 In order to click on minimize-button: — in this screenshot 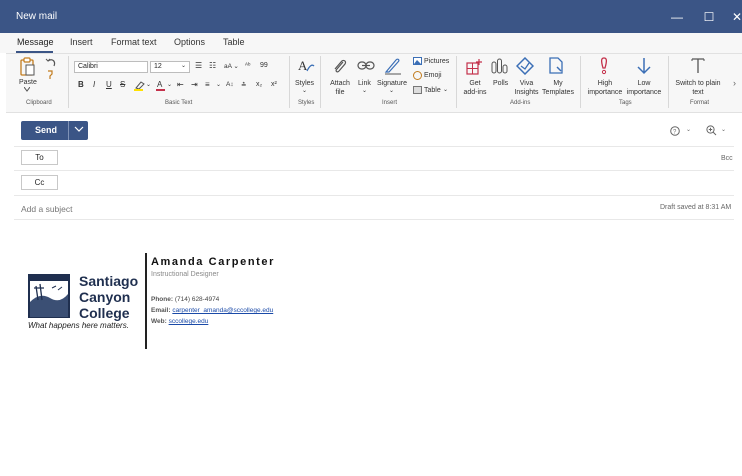, I will do `click(677, 17)`.